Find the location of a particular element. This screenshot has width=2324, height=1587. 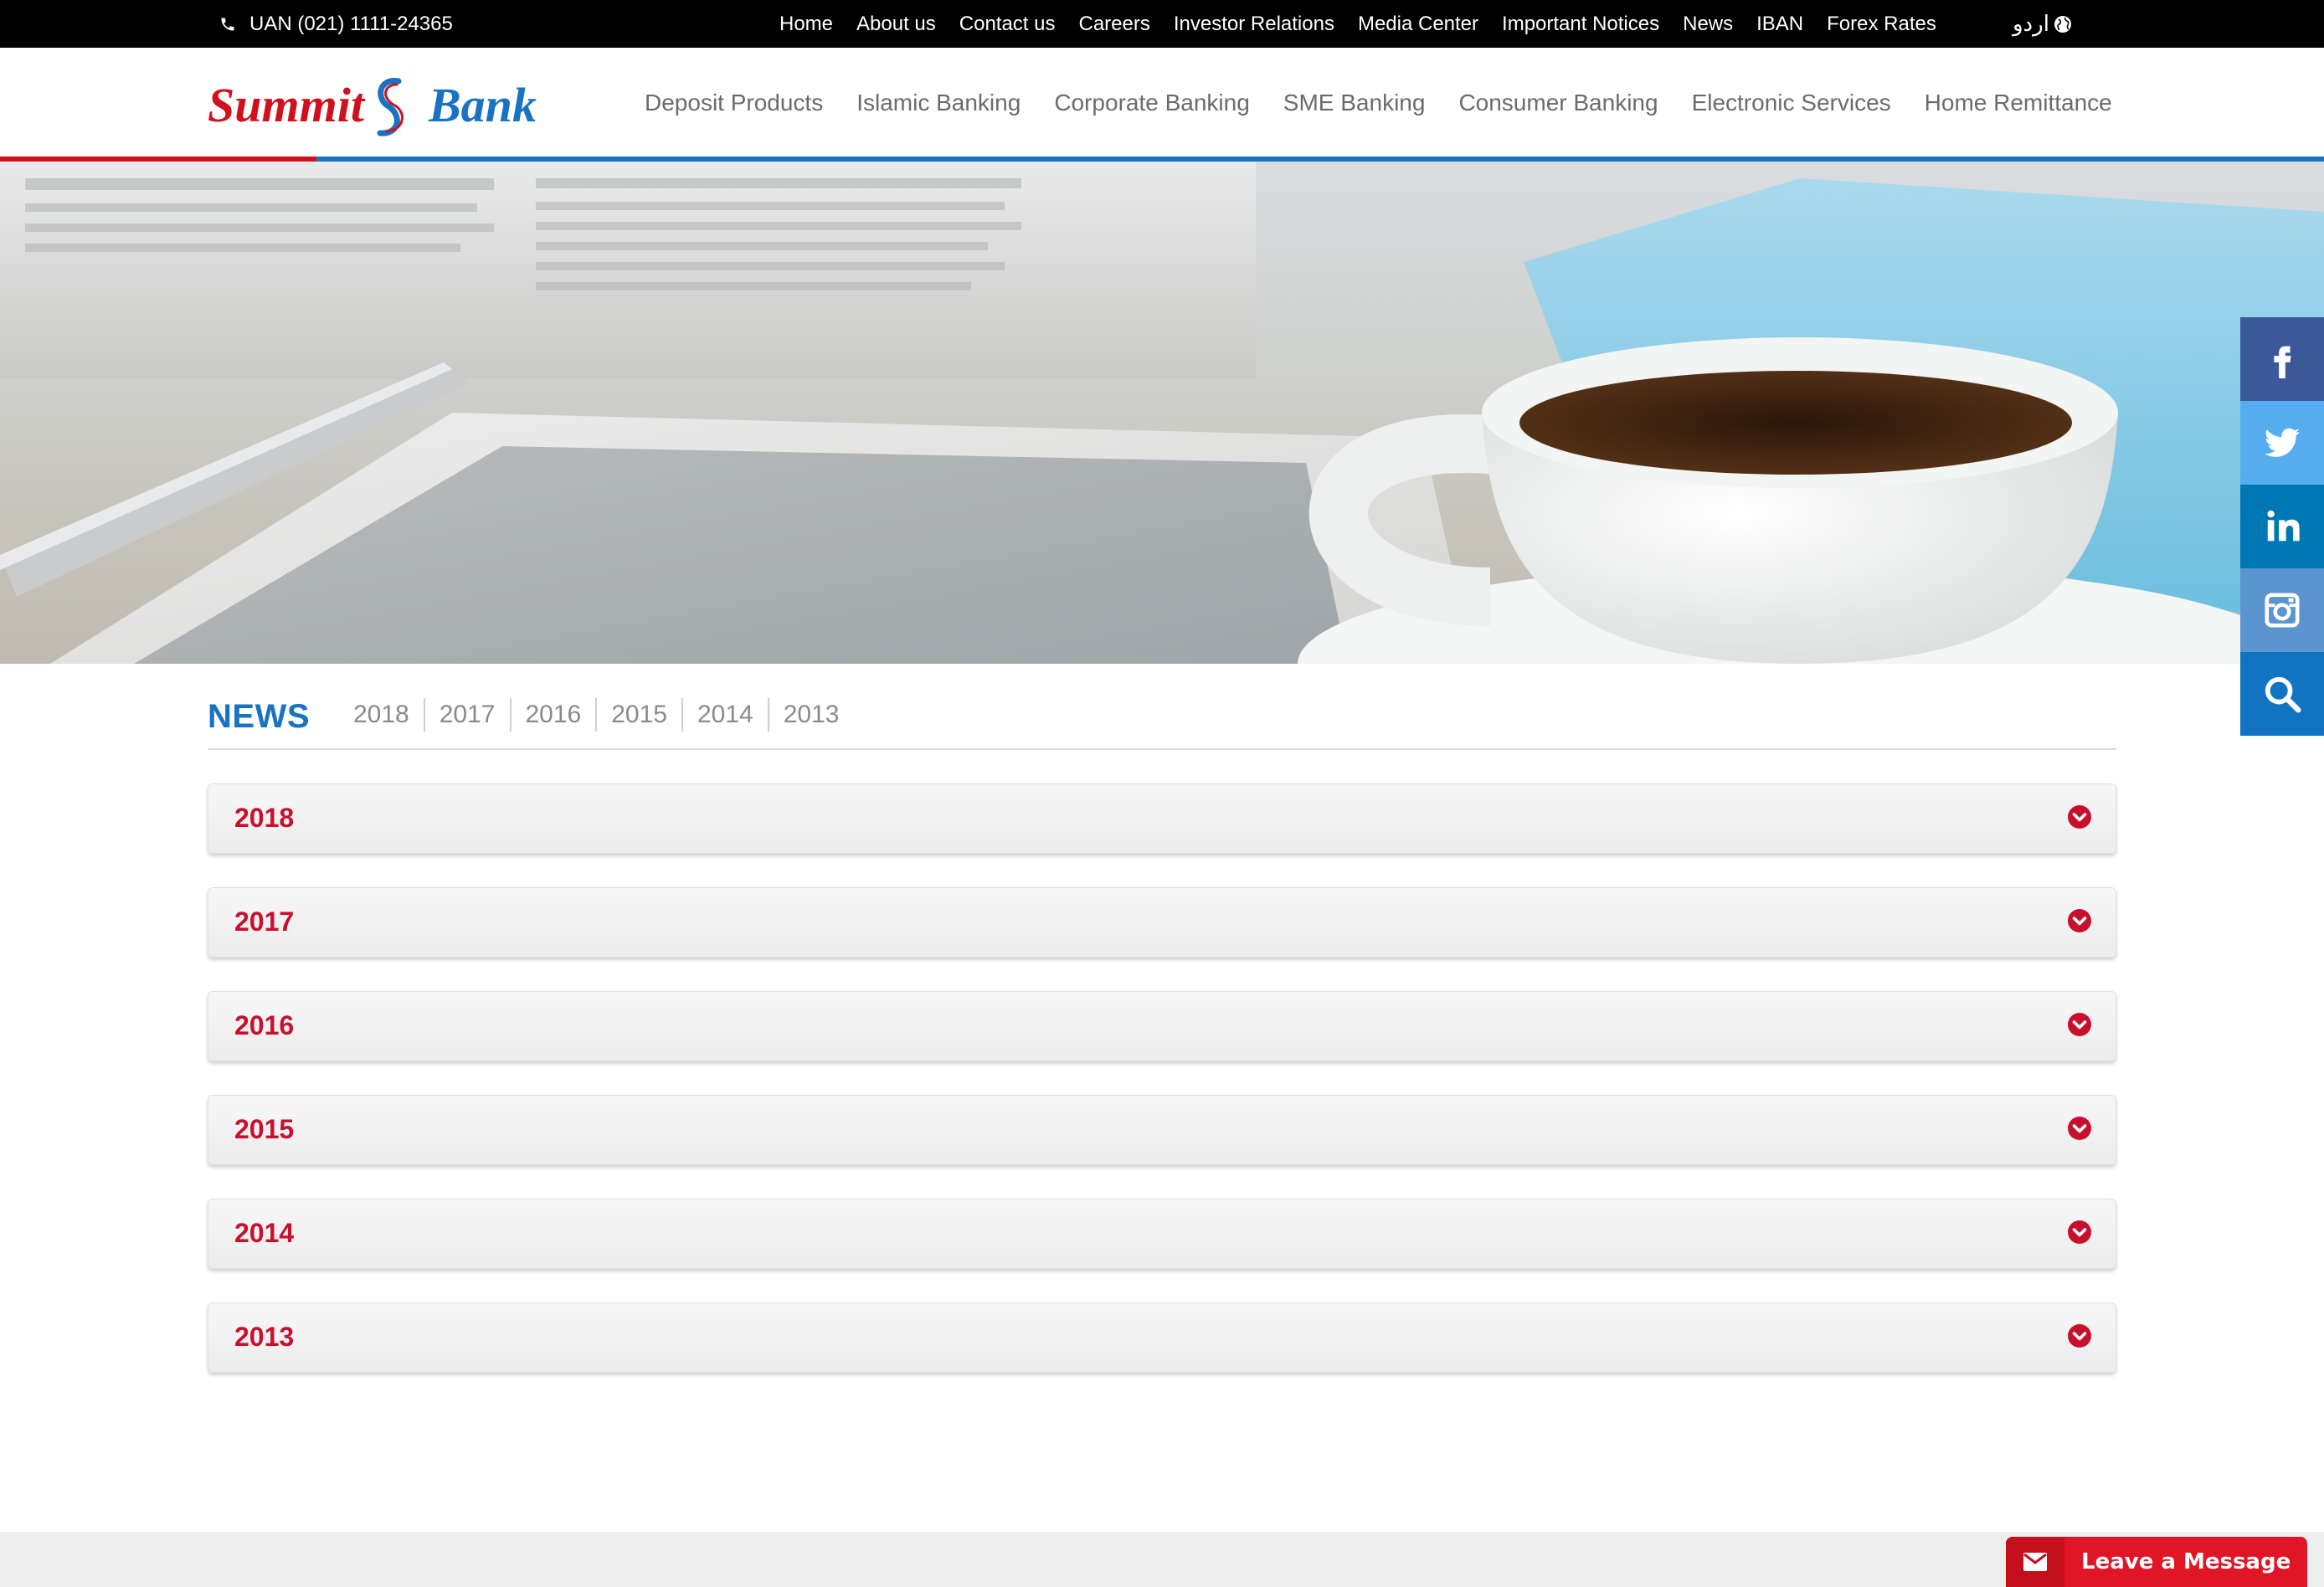

envelope-icon-box is located at coordinates (2035, 1562).